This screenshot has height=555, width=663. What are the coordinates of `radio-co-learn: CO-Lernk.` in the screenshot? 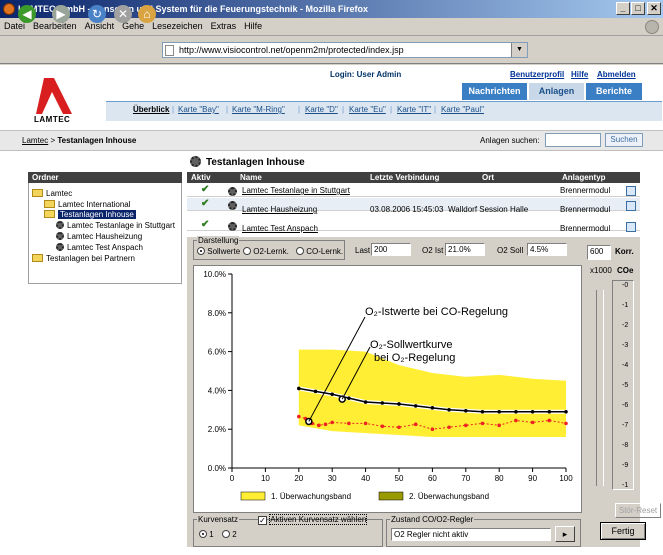 It's located at (319, 251).